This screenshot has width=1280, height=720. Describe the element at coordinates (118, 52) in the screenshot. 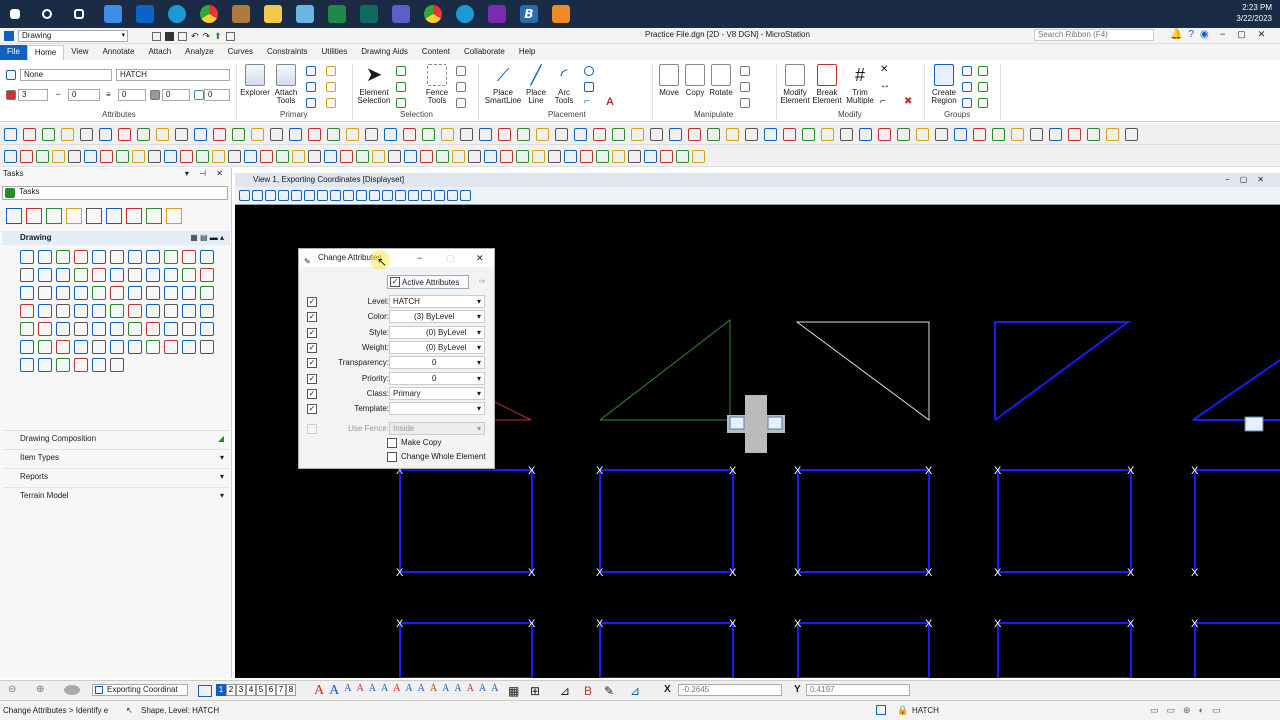

I see `tab-annotate: Annotate` at that location.